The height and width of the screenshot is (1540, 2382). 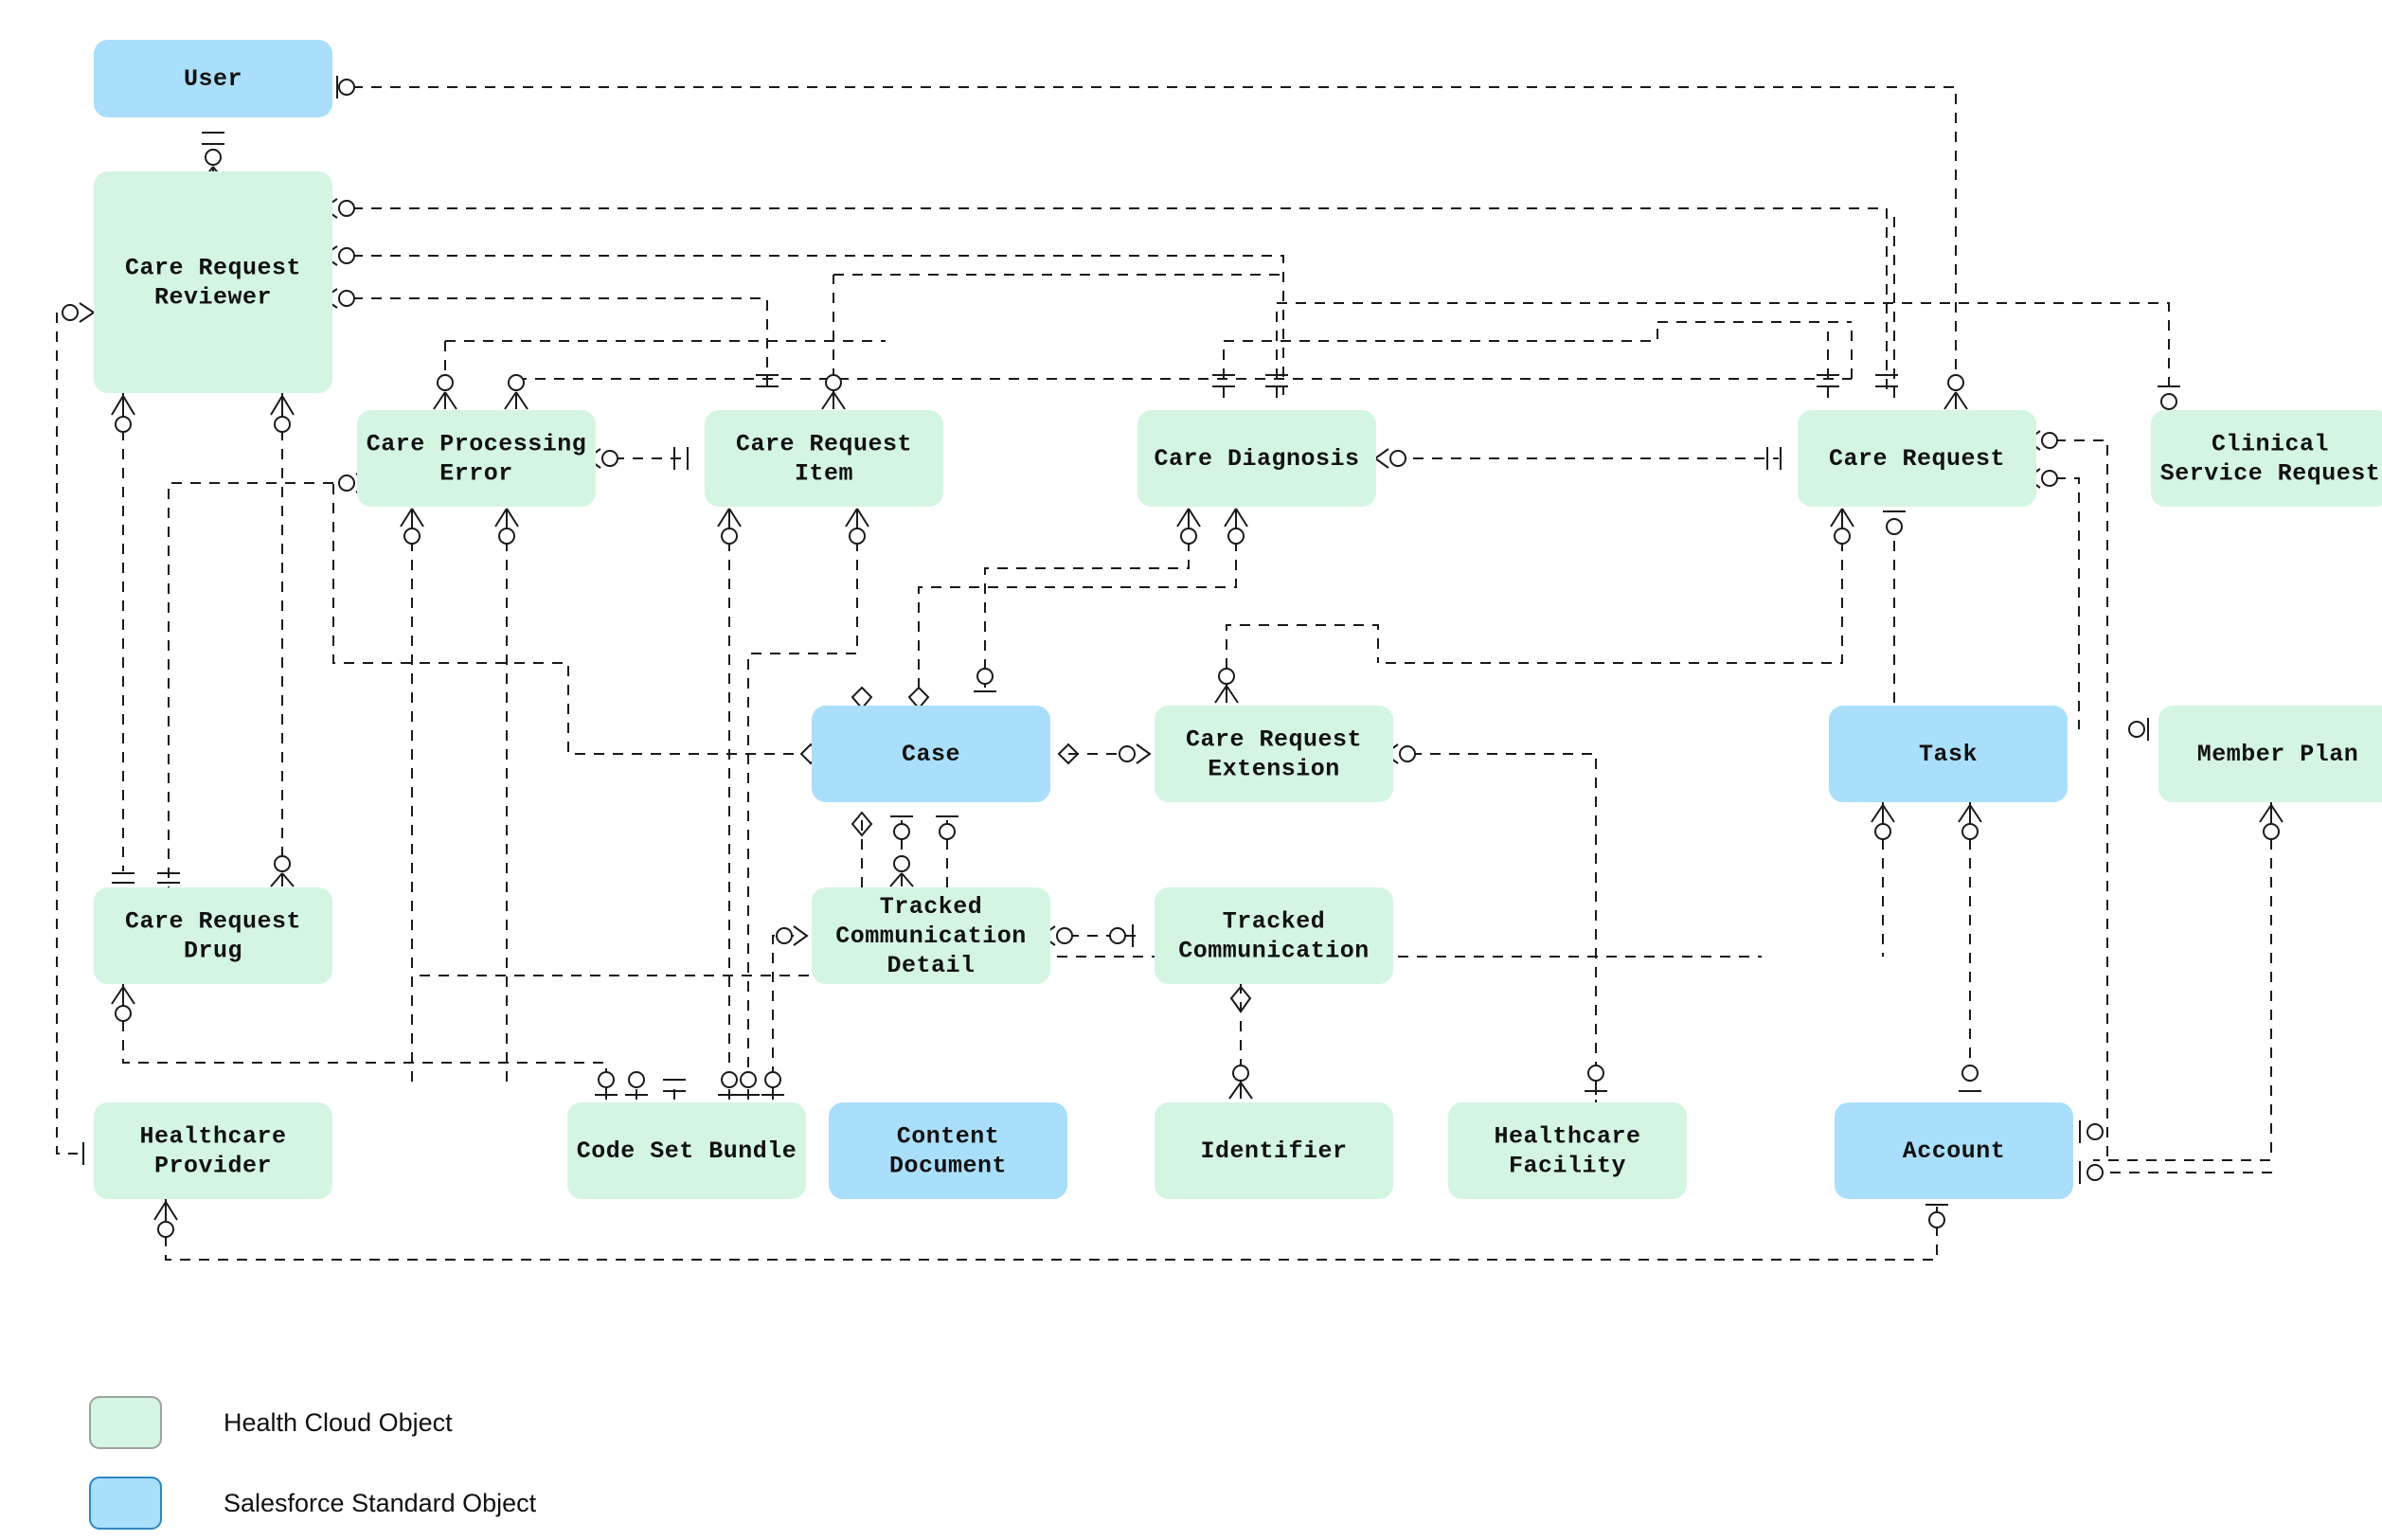 I want to click on entity-label: Task, so click(x=1948, y=754).